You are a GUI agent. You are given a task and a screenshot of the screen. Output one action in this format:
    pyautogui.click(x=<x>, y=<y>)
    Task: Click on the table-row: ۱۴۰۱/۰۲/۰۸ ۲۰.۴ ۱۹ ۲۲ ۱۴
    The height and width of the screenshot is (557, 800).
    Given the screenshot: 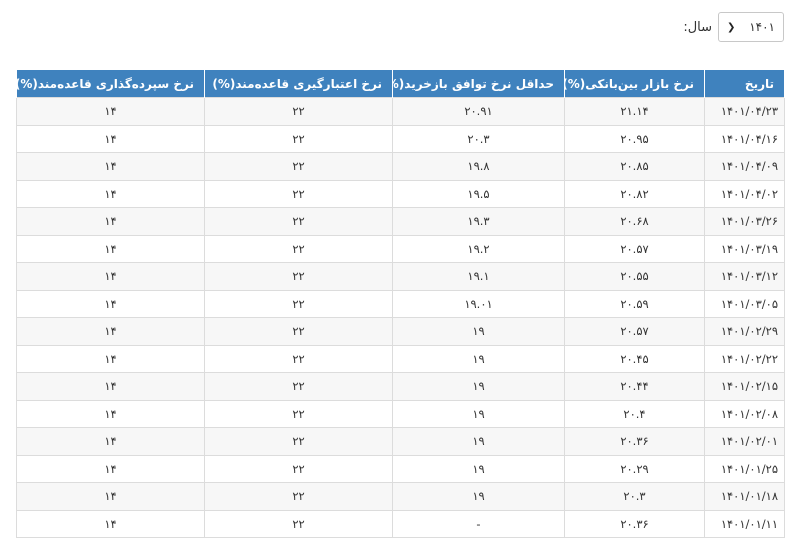 What is the action you would take?
    pyautogui.click(x=400, y=413)
    